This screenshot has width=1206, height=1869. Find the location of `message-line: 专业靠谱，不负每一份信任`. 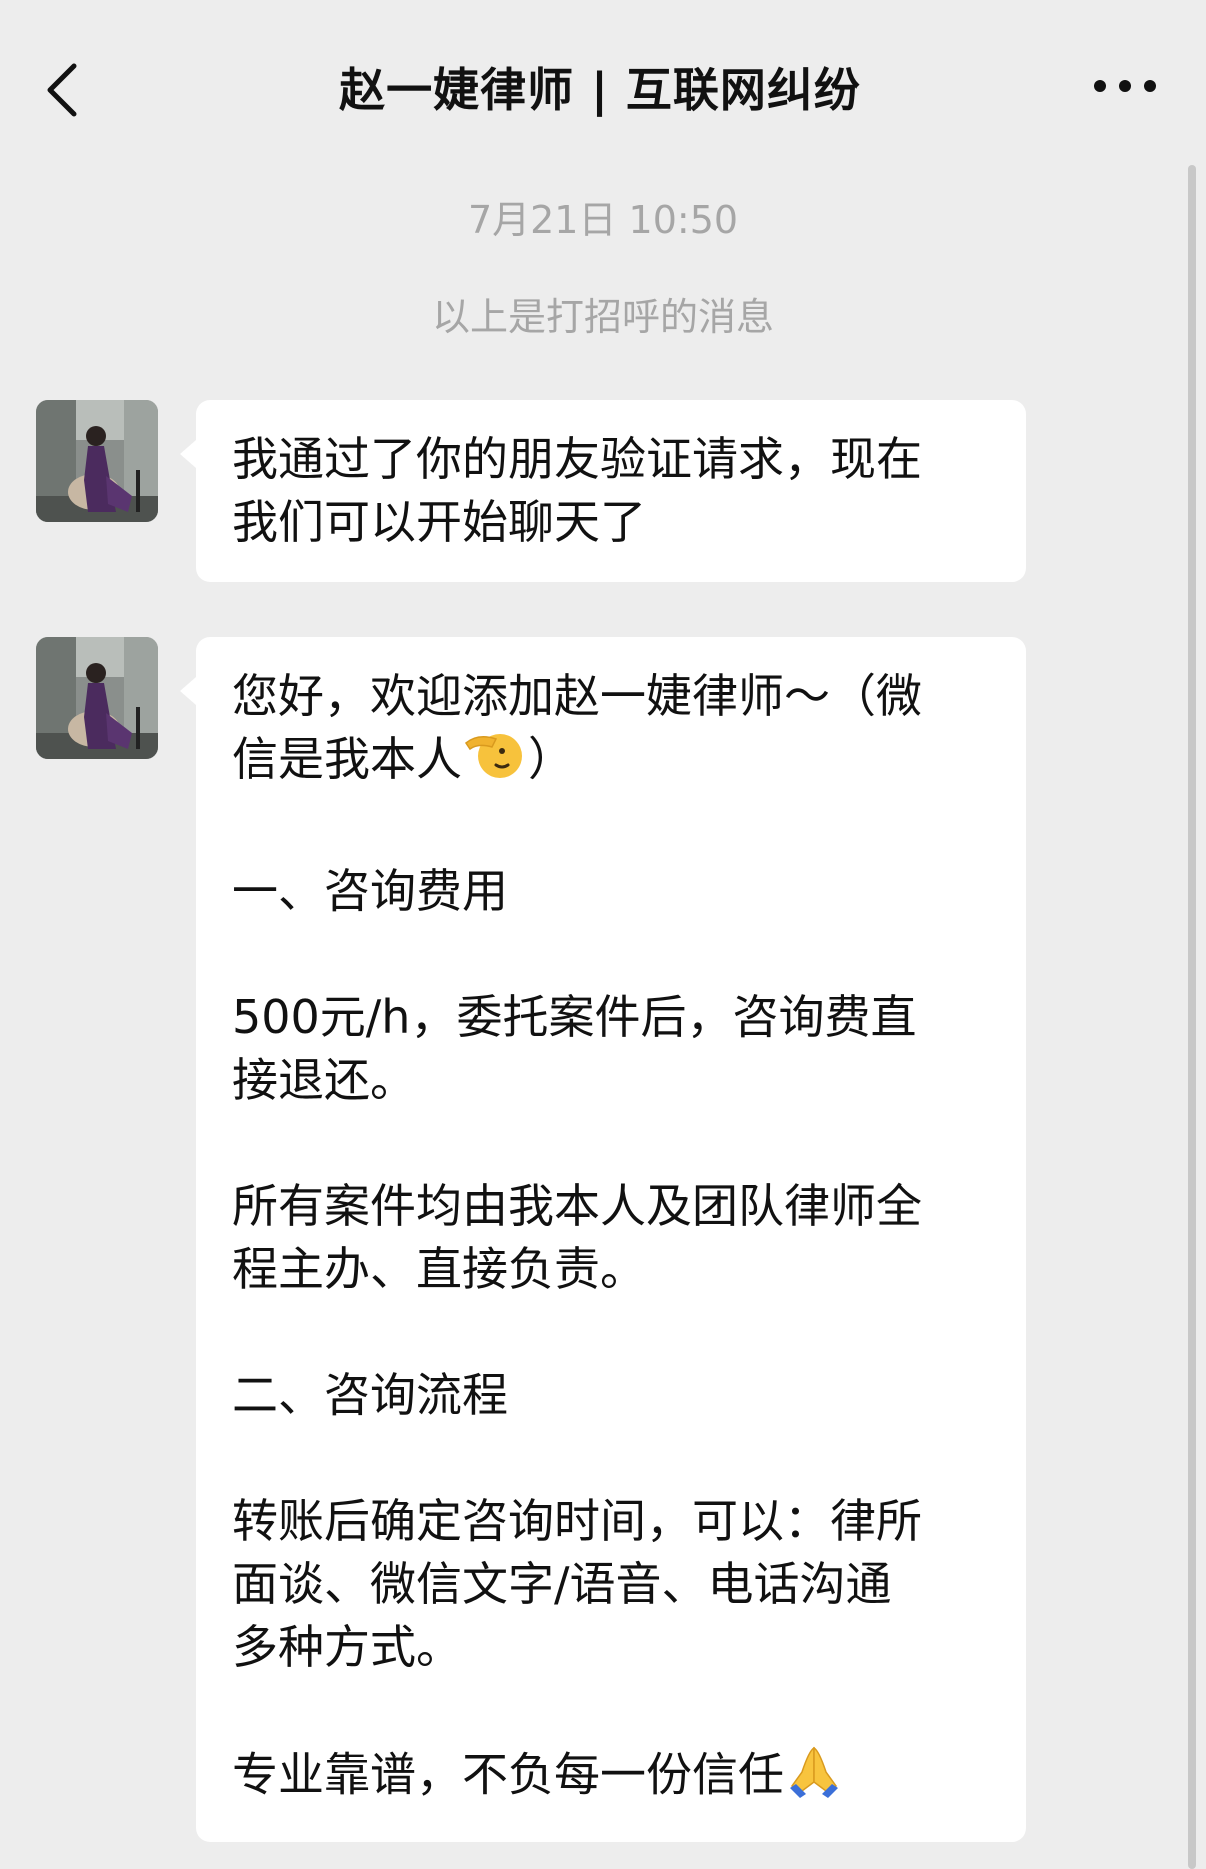

message-line: 专业靠谱，不负每一份信任 is located at coordinates (611, 1778).